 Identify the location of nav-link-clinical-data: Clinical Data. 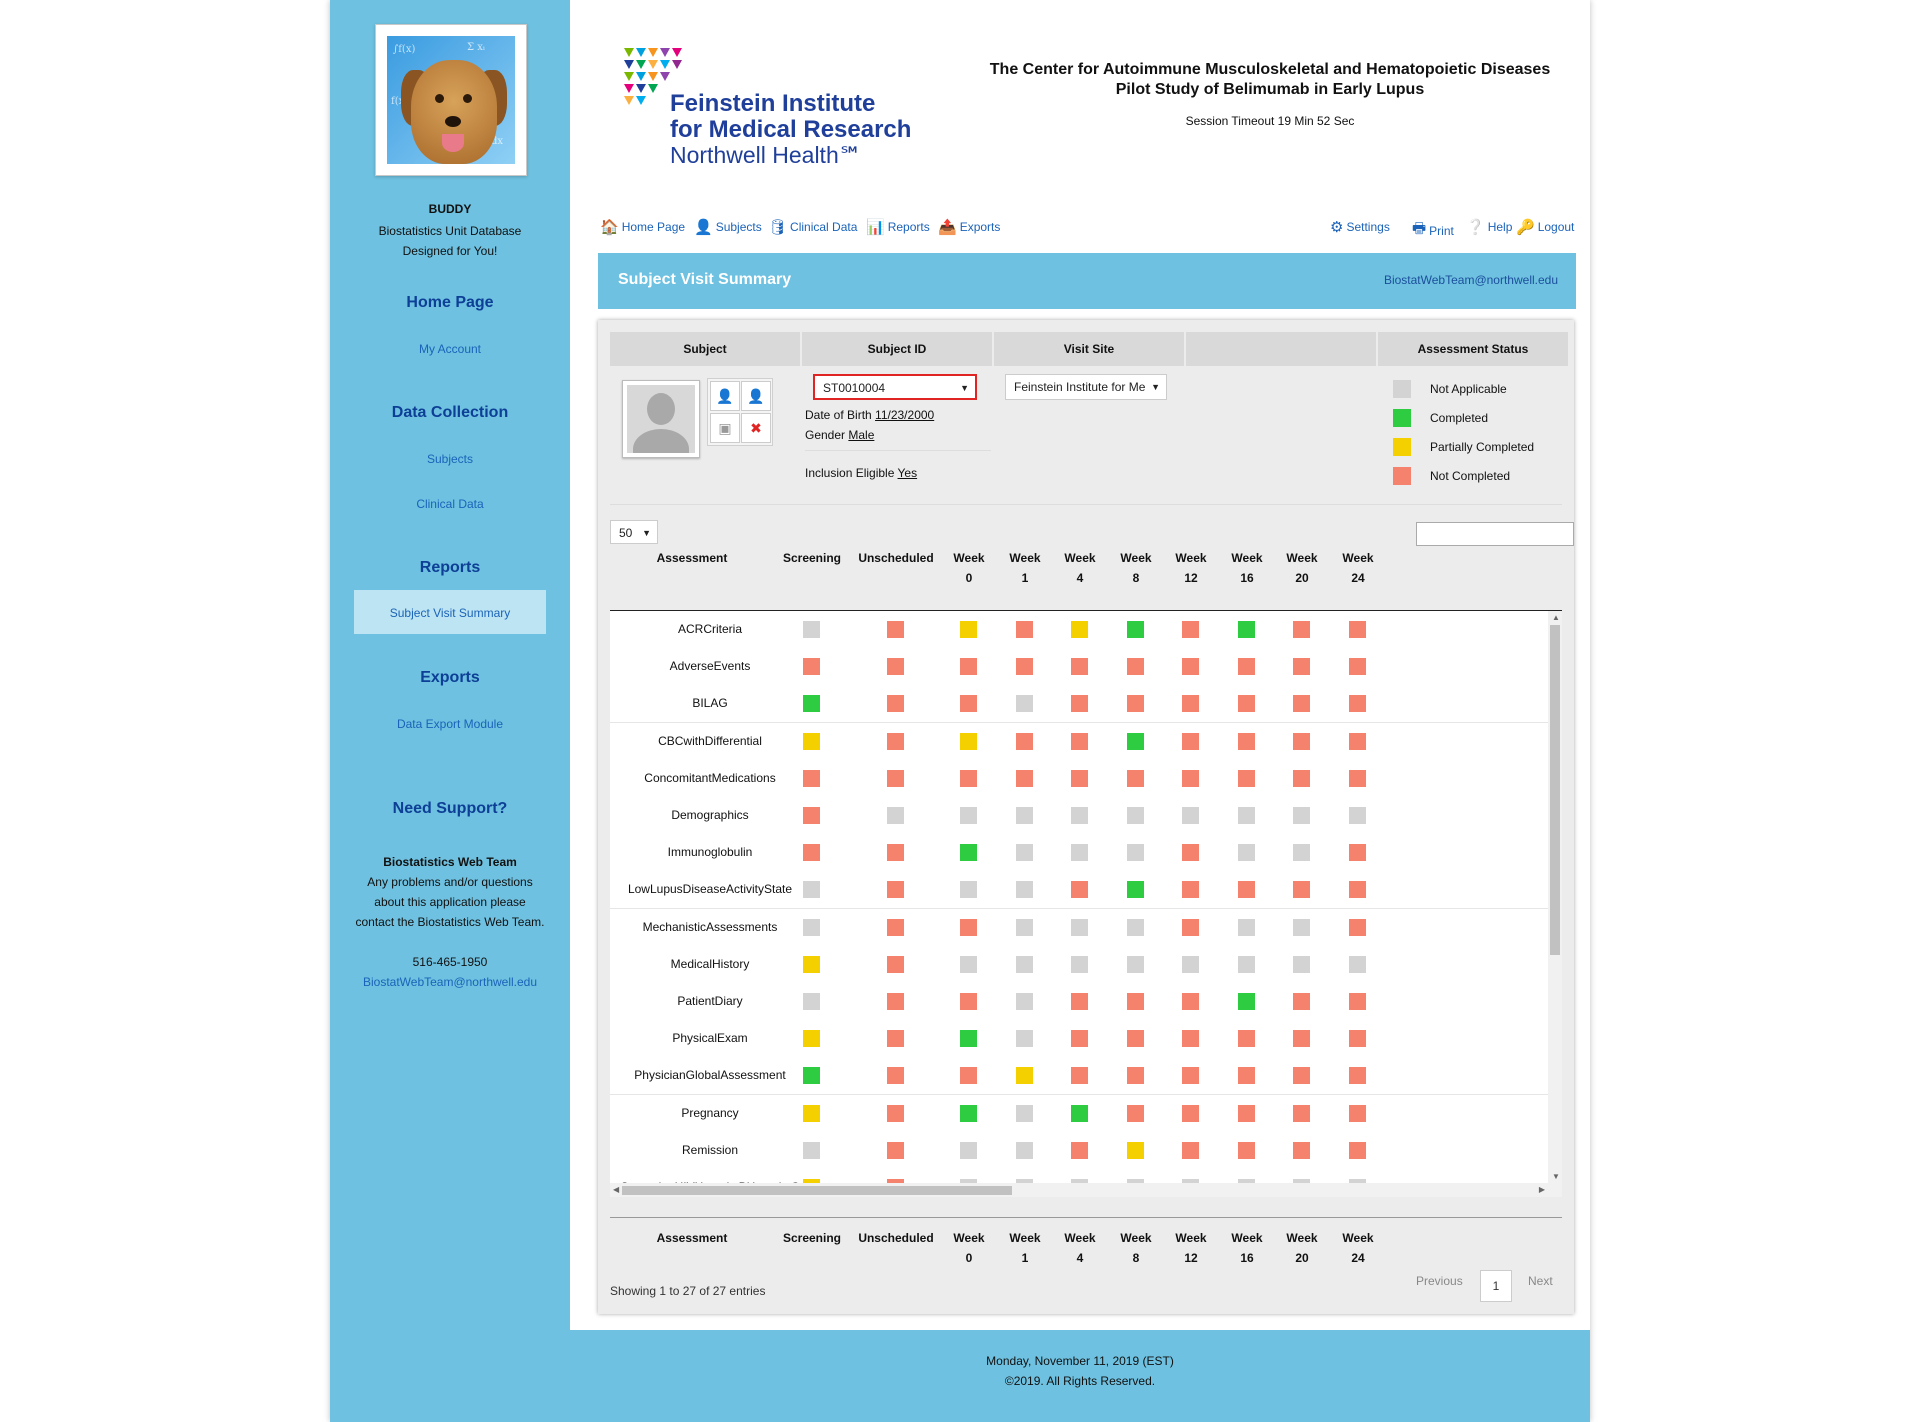
(450, 504).